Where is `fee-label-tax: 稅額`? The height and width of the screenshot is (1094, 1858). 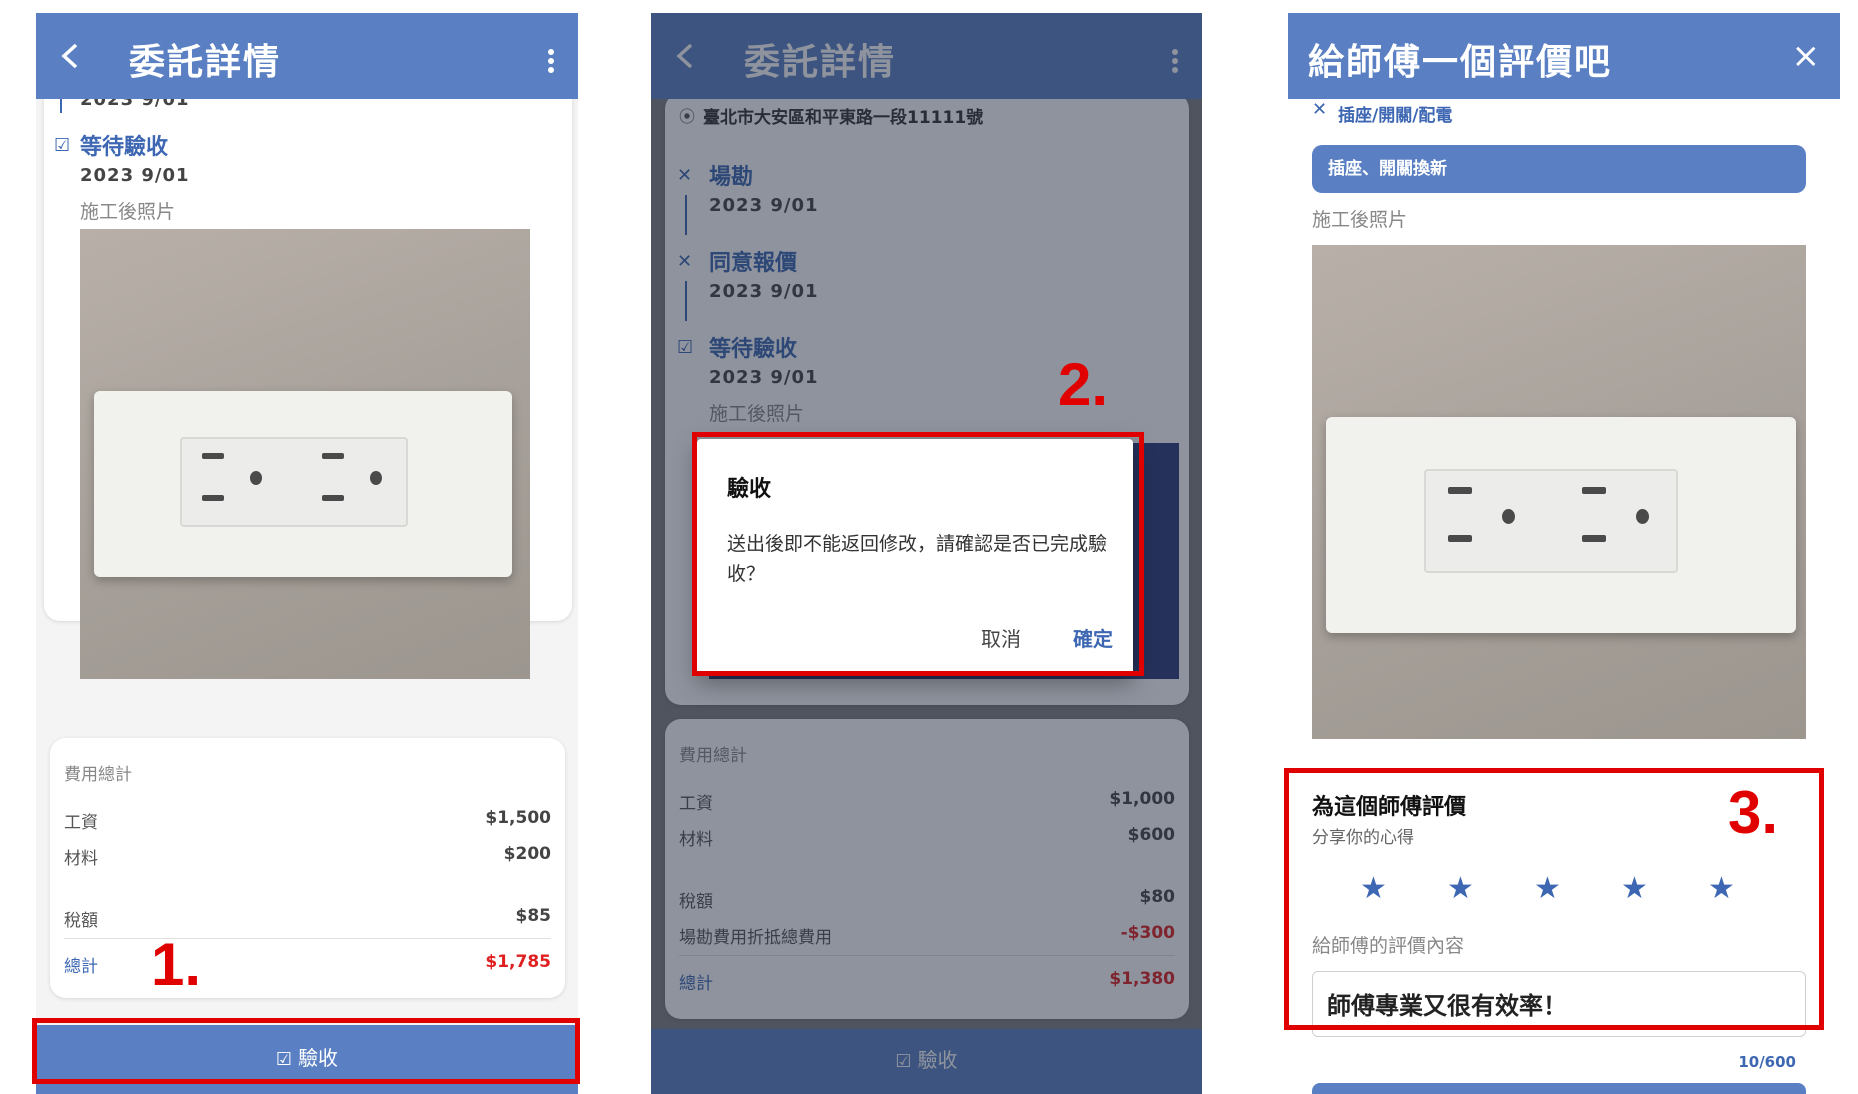 fee-label-tax: 稅額 is located at coordinates (81, 921).